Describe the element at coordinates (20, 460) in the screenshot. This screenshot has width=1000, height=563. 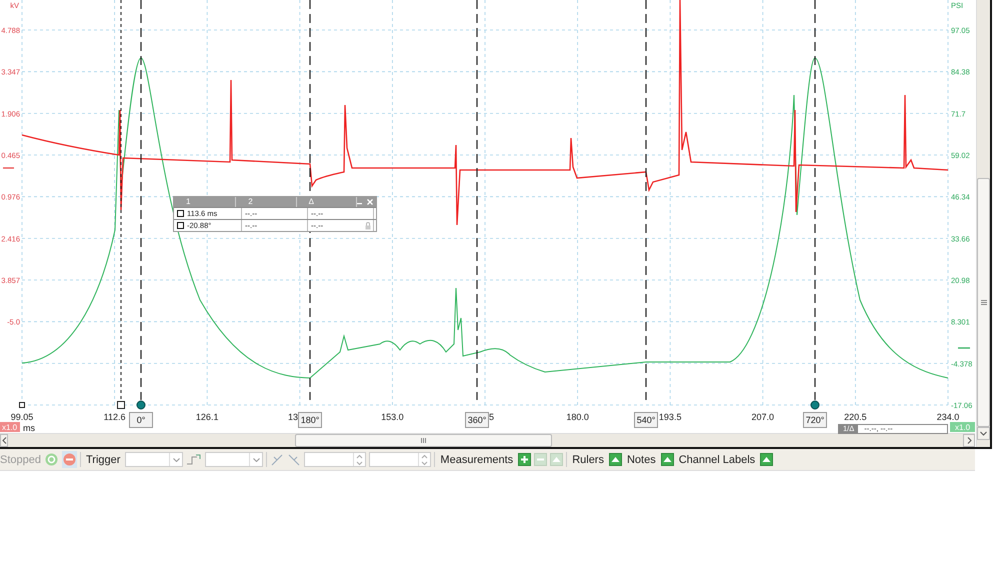
I see `status-text: Stopped` at that location.